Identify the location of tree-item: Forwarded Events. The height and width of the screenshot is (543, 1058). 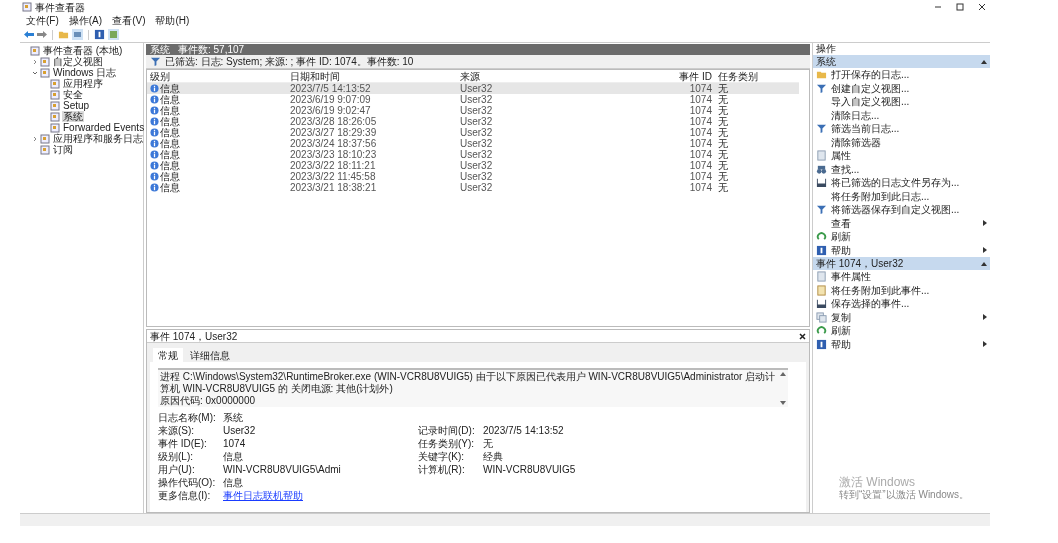
(104, 127).